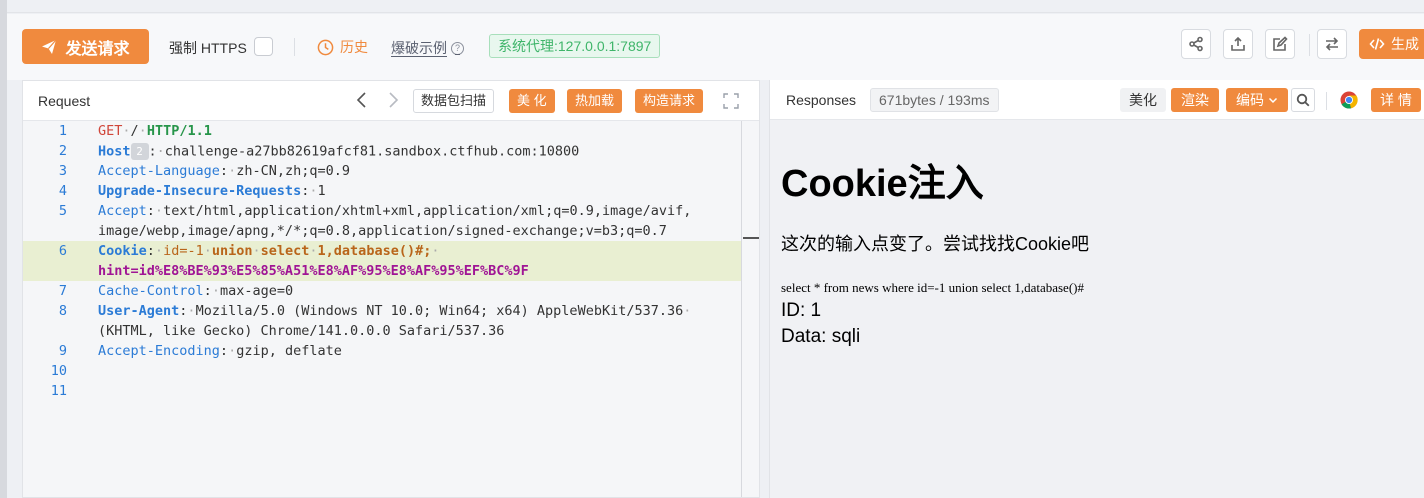  What do you see at coordinates (882, 184) in the screenshot?
I see `page-heading: Cookie注入` at bounding box center [882, 184].